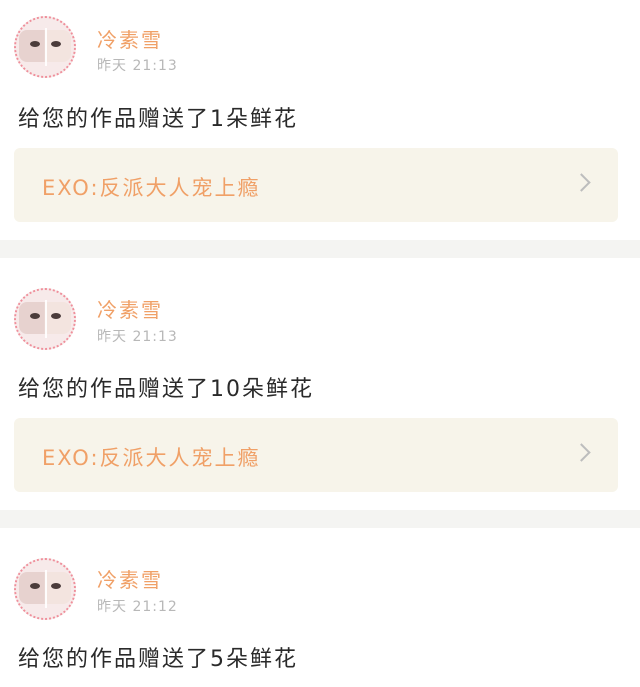 The image size is (640, 687). Describe the element at coordinates (166, 389) in the screenshot. I see `gift-message: 给您的作品赠送了10朵鲜花` at that location.